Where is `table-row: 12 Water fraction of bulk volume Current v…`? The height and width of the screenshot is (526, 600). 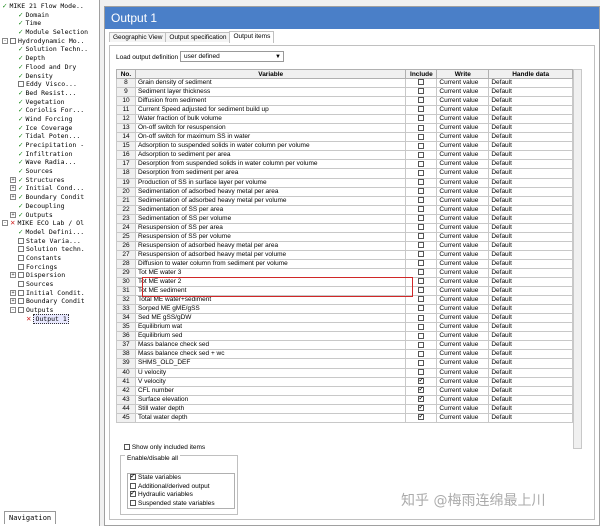 table-row: 12 Water fraction of bulk volume Current v… is located at coordinates (344, 119).